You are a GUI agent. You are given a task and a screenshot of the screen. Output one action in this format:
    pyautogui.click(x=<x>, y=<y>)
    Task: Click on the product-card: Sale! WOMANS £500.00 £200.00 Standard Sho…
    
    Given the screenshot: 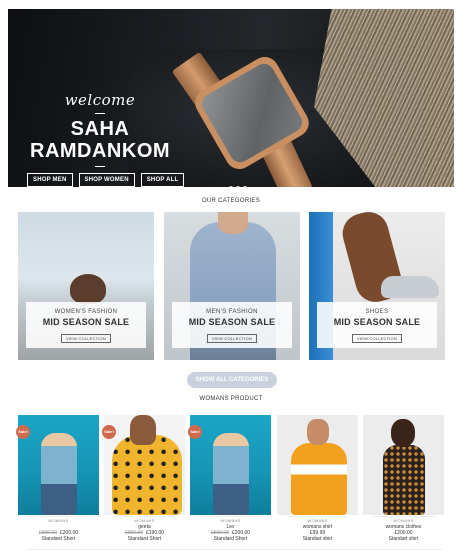 What is the action you would take?
    pyautogui.click(x=57, y=484)
    